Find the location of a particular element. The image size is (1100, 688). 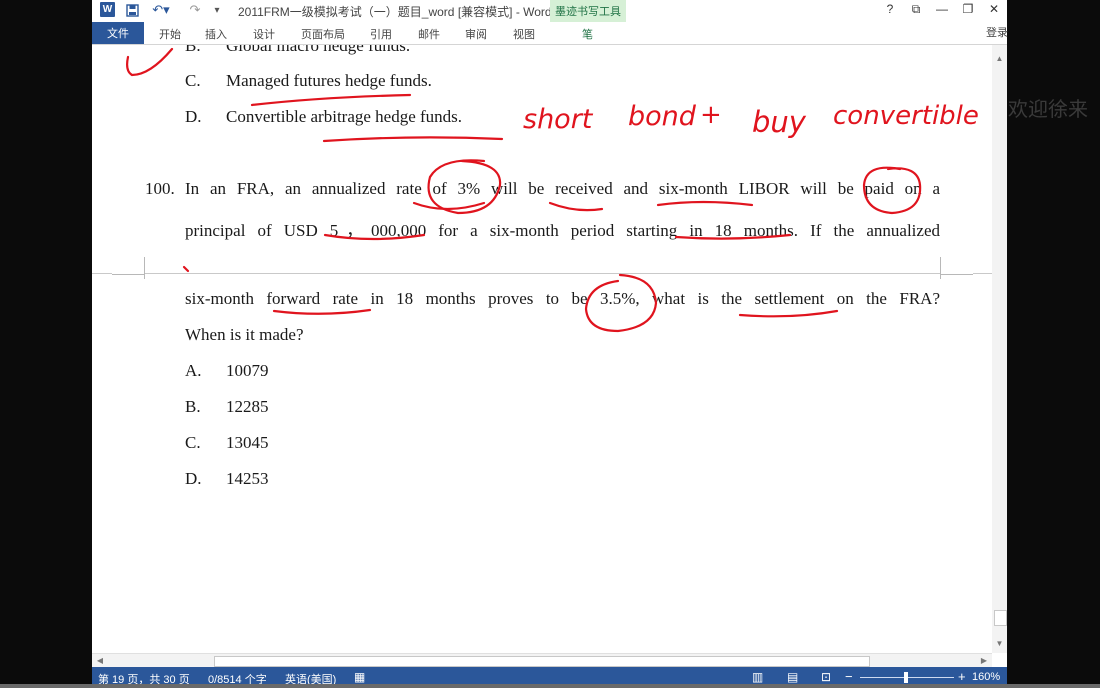

customize-qat-icon: ▾ is located at coordinates (217, 10).